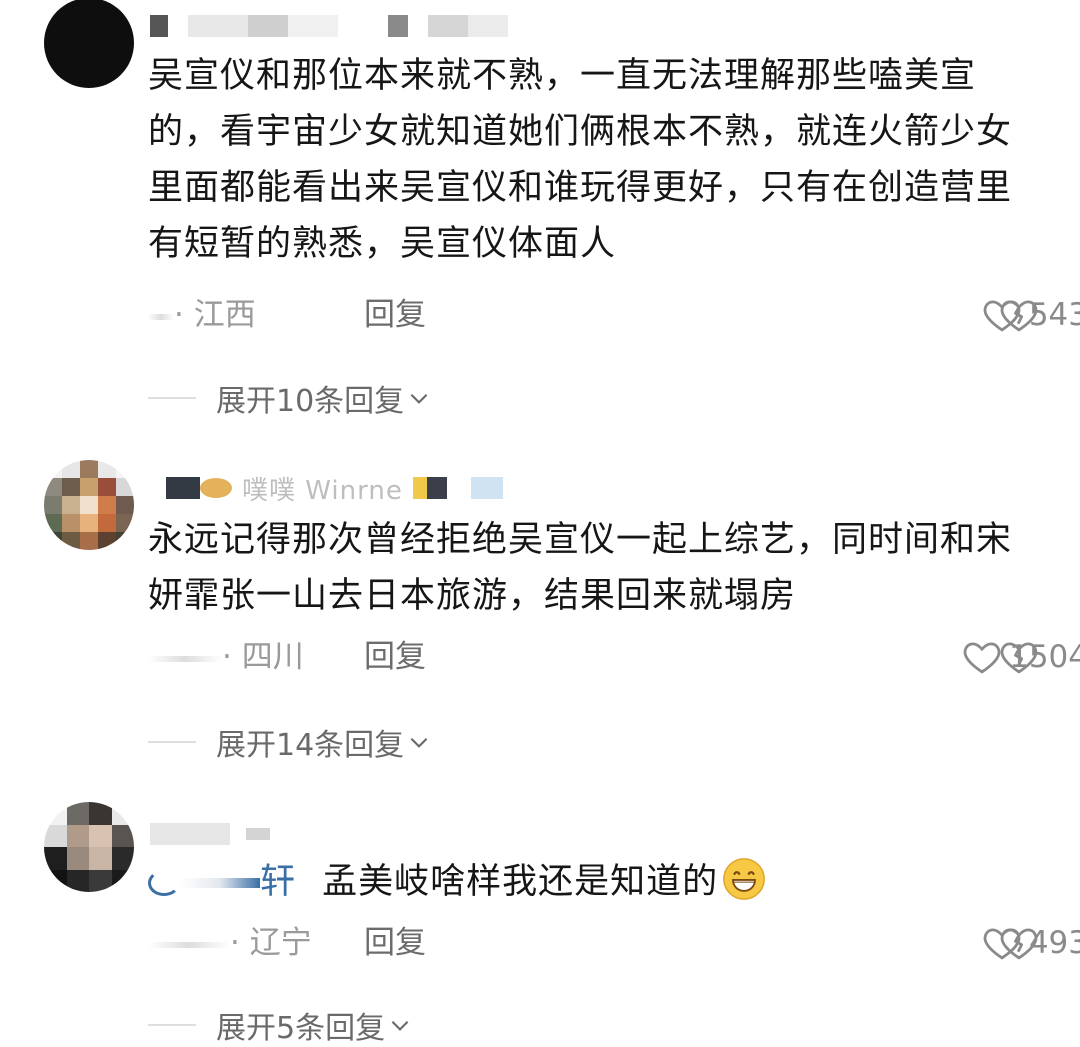 This screenshot has height=1047, width=1080. I want to click on username-row: 噗噗 Winrne, so click(334, 488).